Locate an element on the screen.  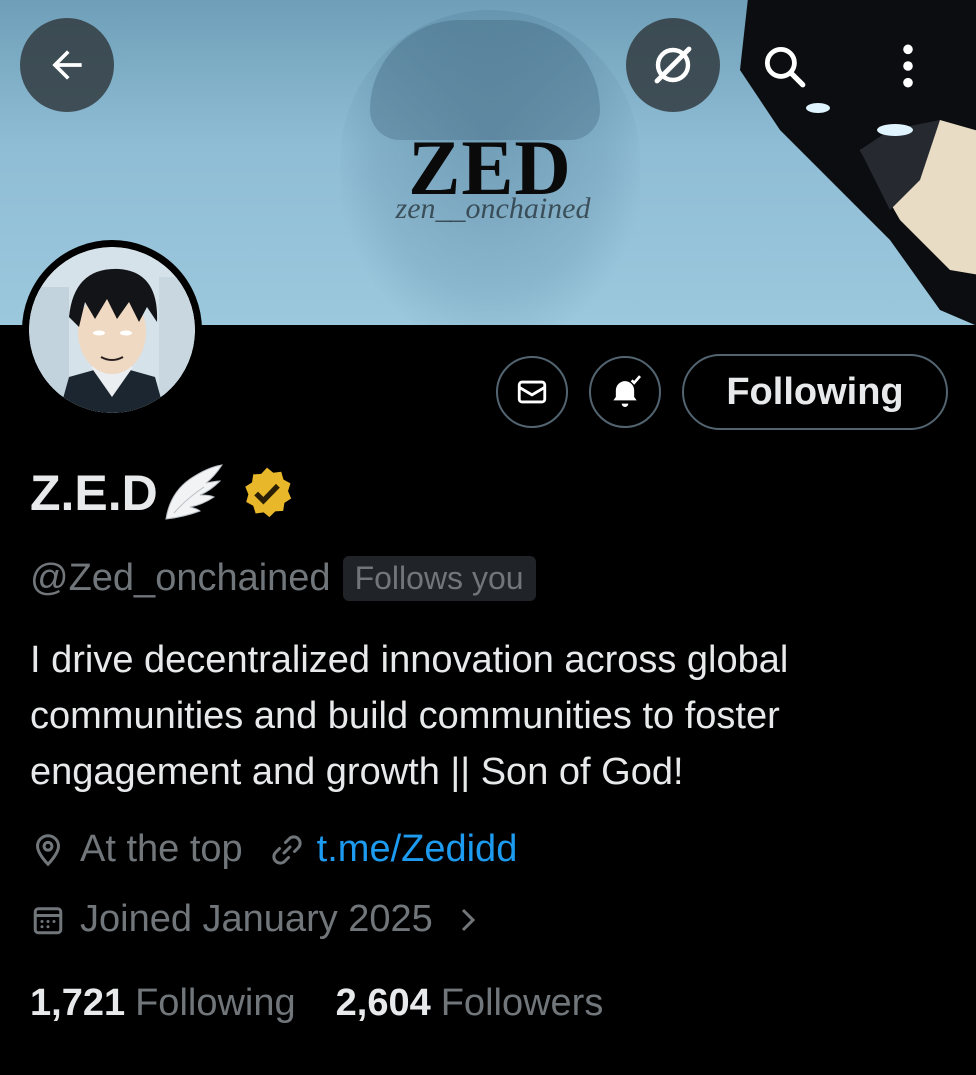
avatar-illustration is located at coordinates (112, 330).